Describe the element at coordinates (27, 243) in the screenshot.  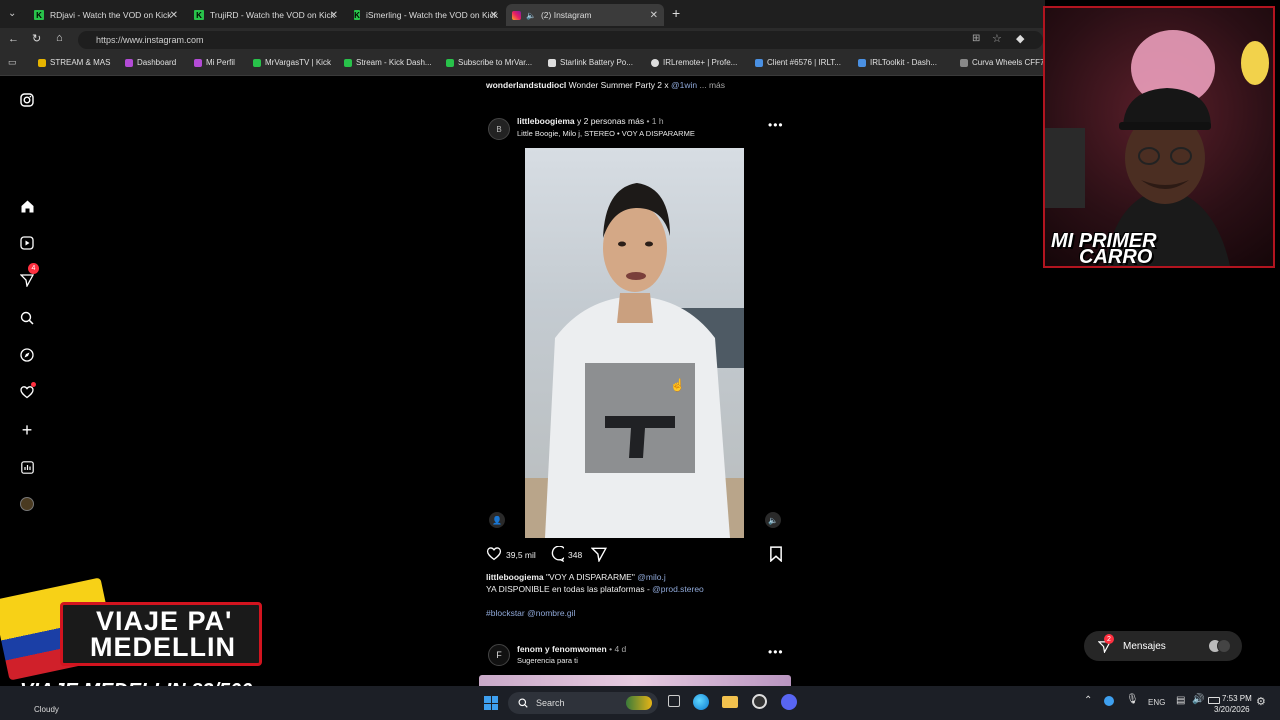
I see `reels-icon` at that location.